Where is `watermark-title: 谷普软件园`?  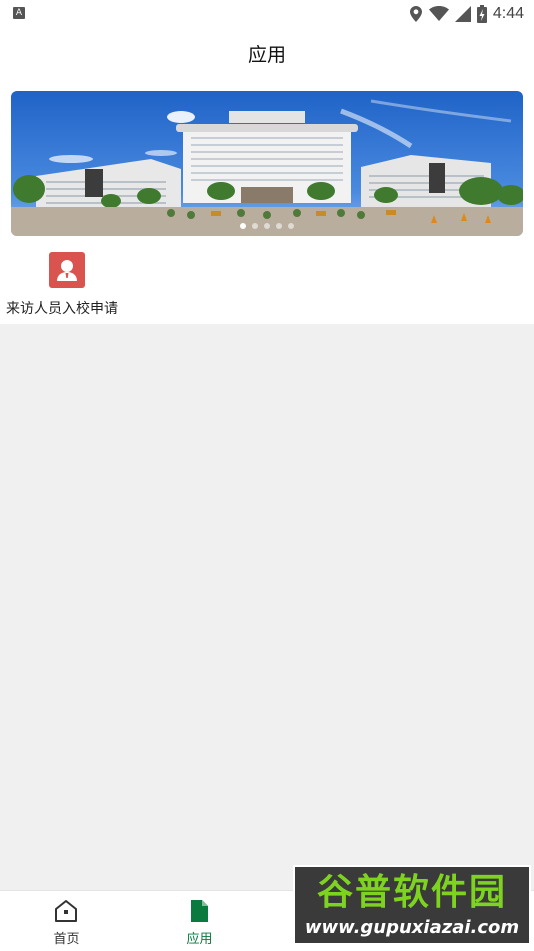
watermark-title: 谷普软件园 is located at coordinates (411, 892).